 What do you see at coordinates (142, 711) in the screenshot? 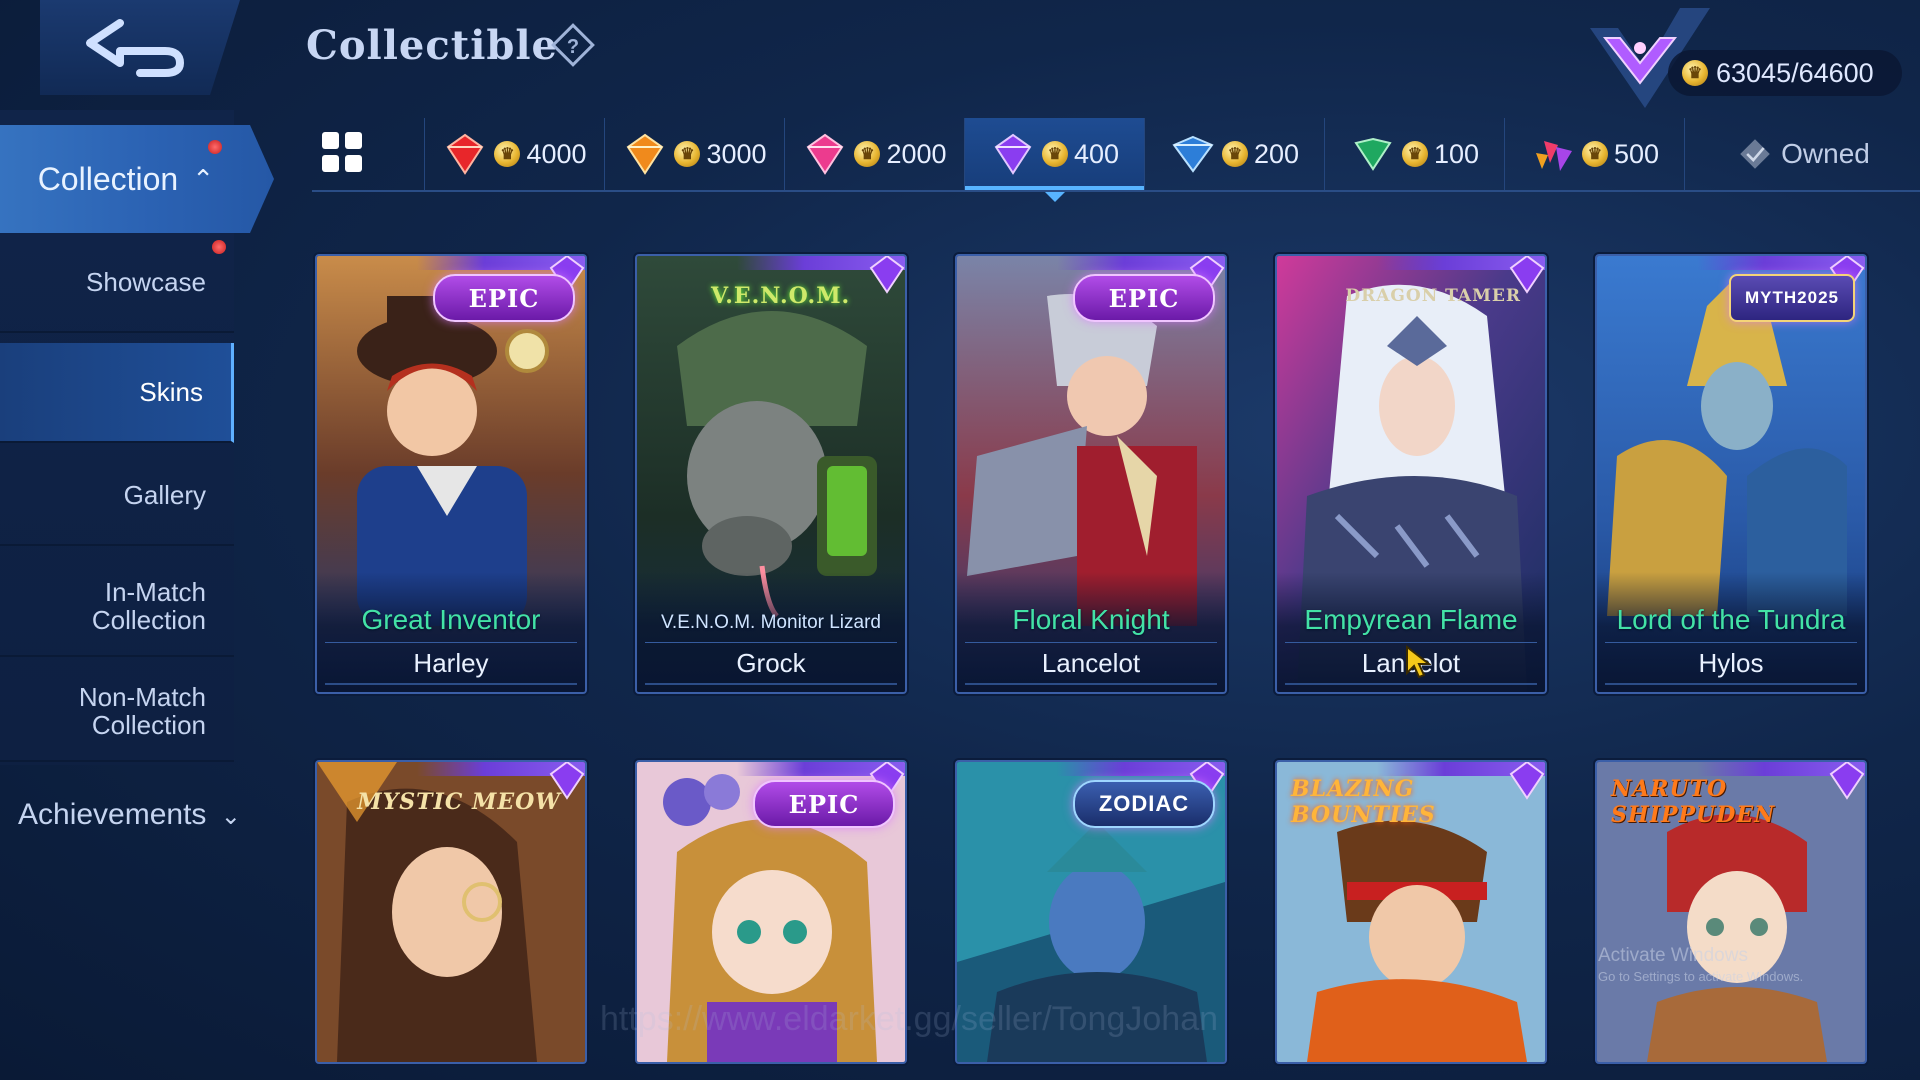
I see `sidebar-item-label: Non-Match Collection` at bounding box center [142, 711].